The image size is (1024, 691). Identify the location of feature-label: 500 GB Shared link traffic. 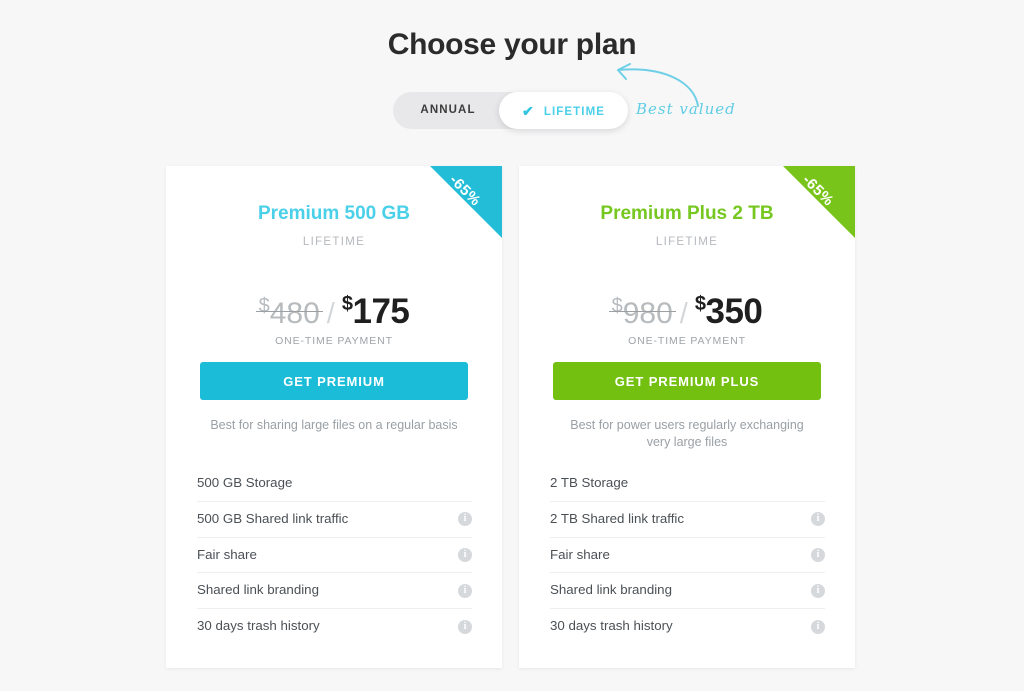
(273, 518).